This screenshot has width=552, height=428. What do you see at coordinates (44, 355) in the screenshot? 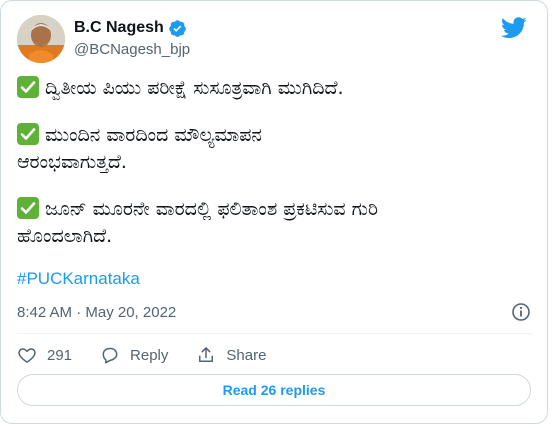
I see `like-button: 291` at bounding box center [44, 355].